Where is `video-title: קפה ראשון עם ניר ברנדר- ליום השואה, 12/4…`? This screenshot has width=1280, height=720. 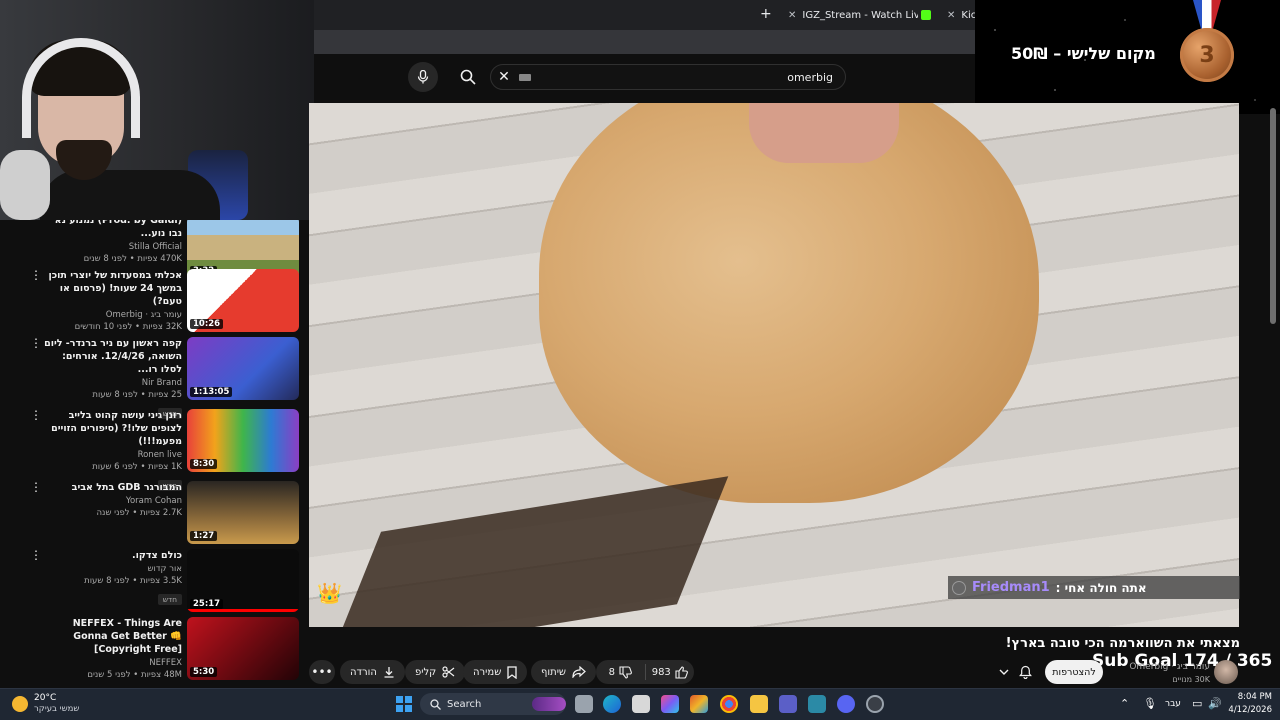
video-title: קפה ראשון עם ניר ברנדר- ליום השואה, 12/4… is located at coordinates (113, 356).